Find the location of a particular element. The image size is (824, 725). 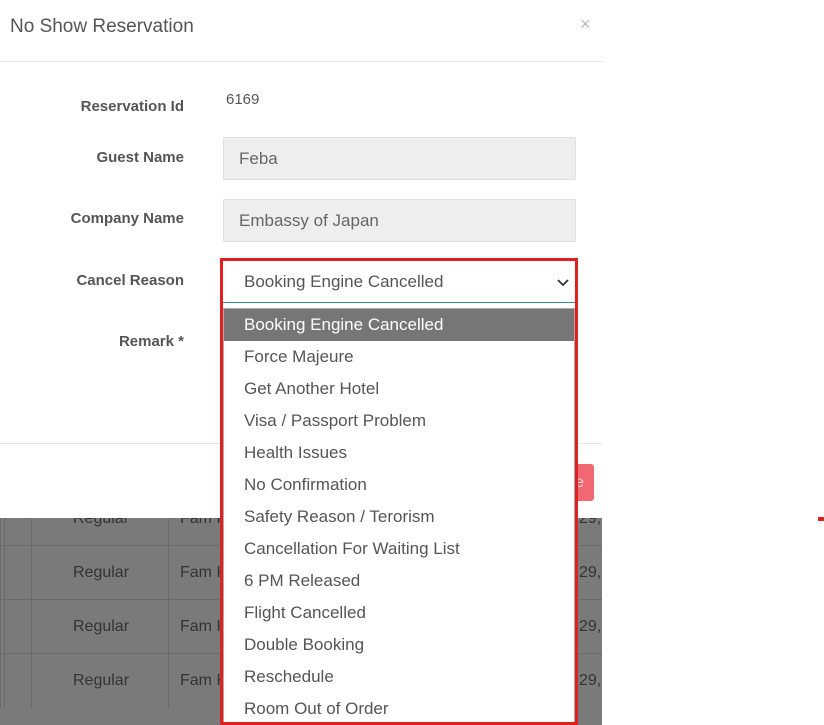

remark-label: Remark * is located at coordinates (151, 341).